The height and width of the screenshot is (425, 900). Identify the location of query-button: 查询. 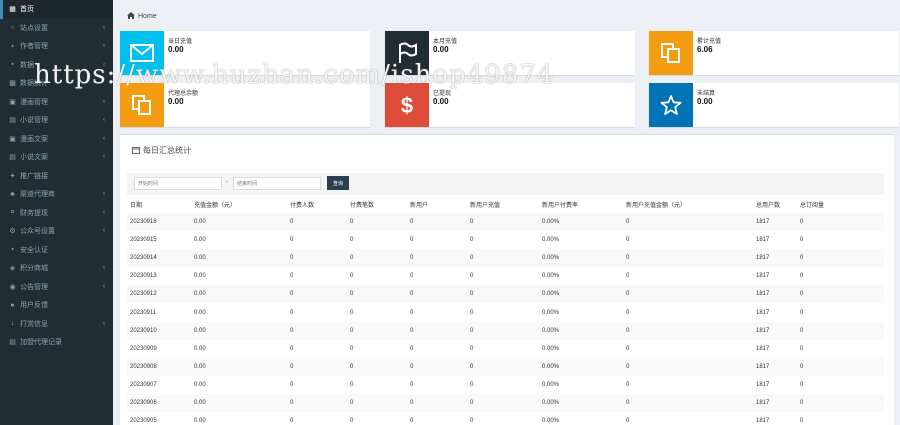
(338, 183).